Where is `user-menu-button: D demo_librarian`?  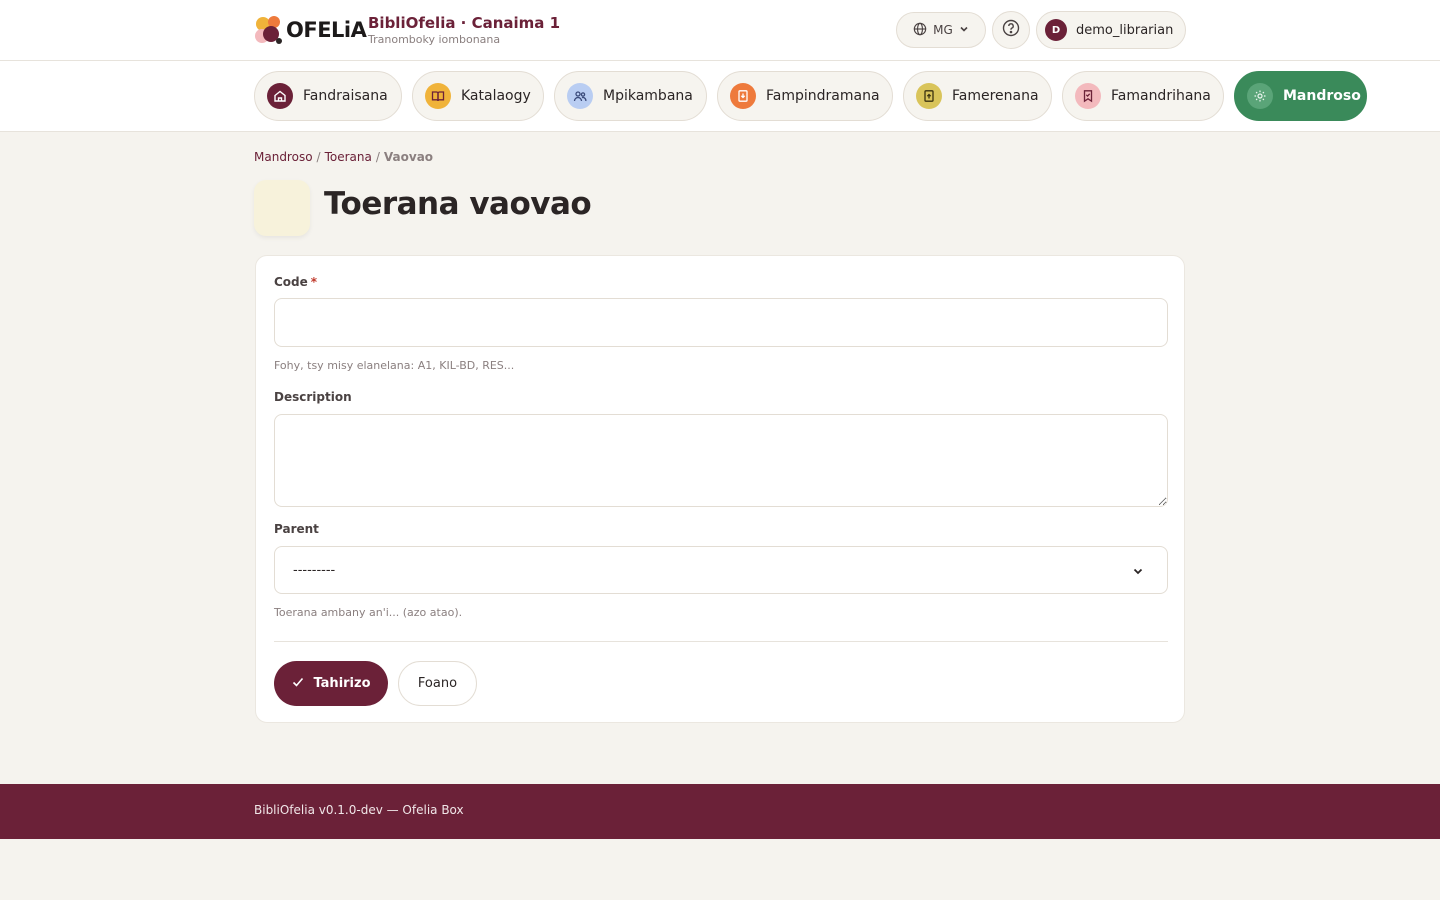 user-menu-button: D demo_librarian is located at coordinates (1111, 30).